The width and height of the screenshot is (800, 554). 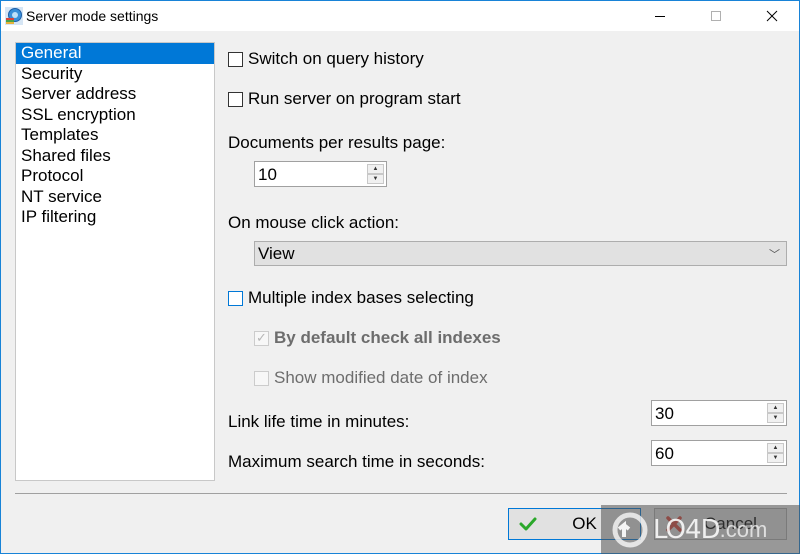 I want to click on separator, so click(x=401, y=493).